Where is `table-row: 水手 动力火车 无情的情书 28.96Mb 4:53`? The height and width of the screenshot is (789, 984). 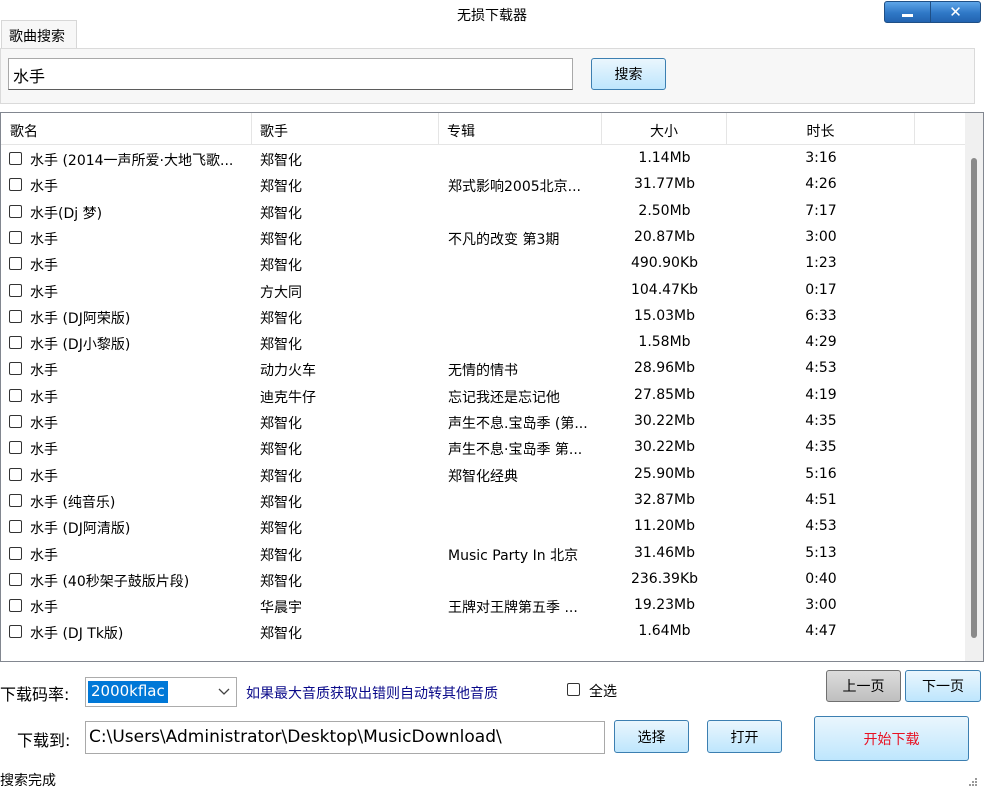 table-row: 水手 动力火车 无情的情书 28.96Mb 4:53 is located at coordinates (483, 368).